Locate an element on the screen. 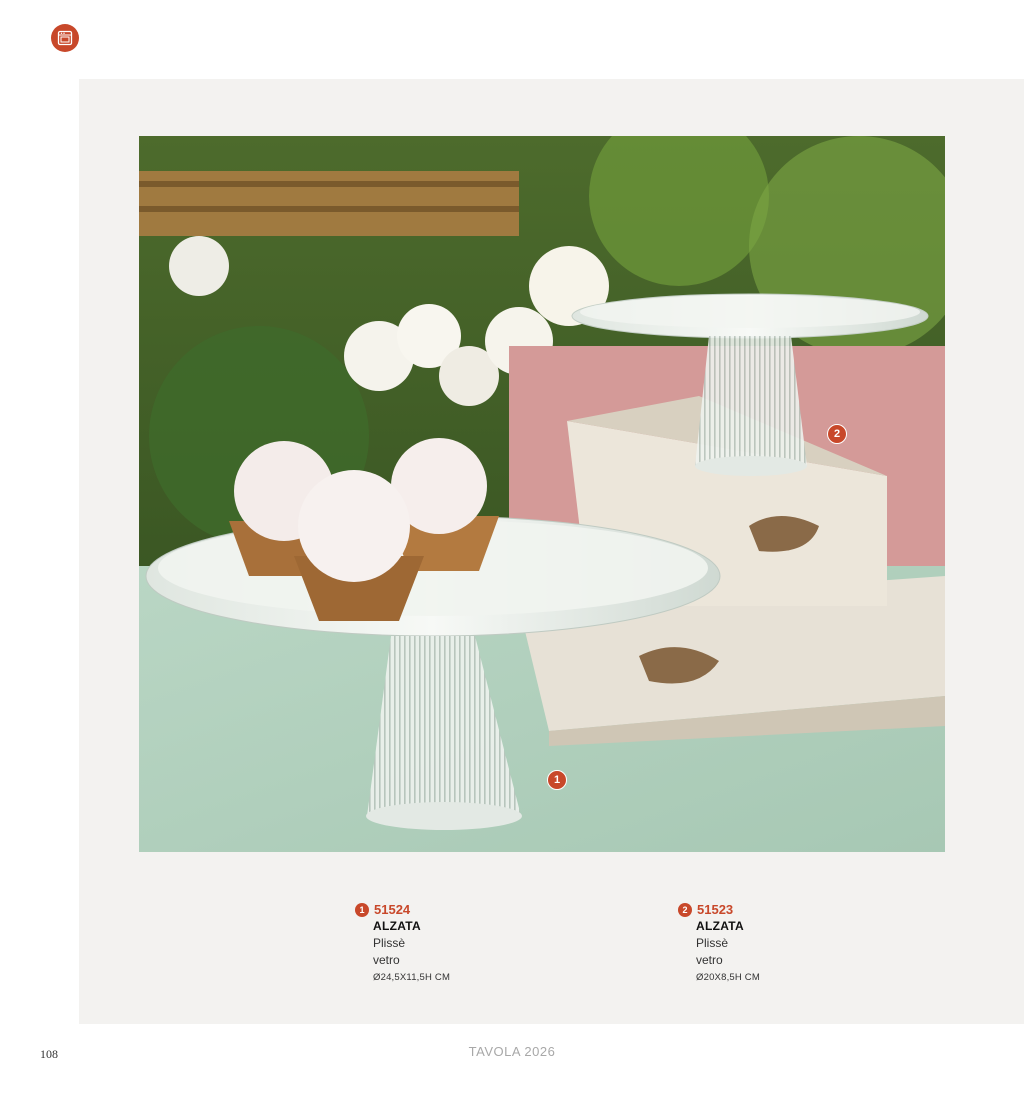 The height and width of the screenshot is (1103, 1024). product-code: 51524 is located at coordinates (392, 909).